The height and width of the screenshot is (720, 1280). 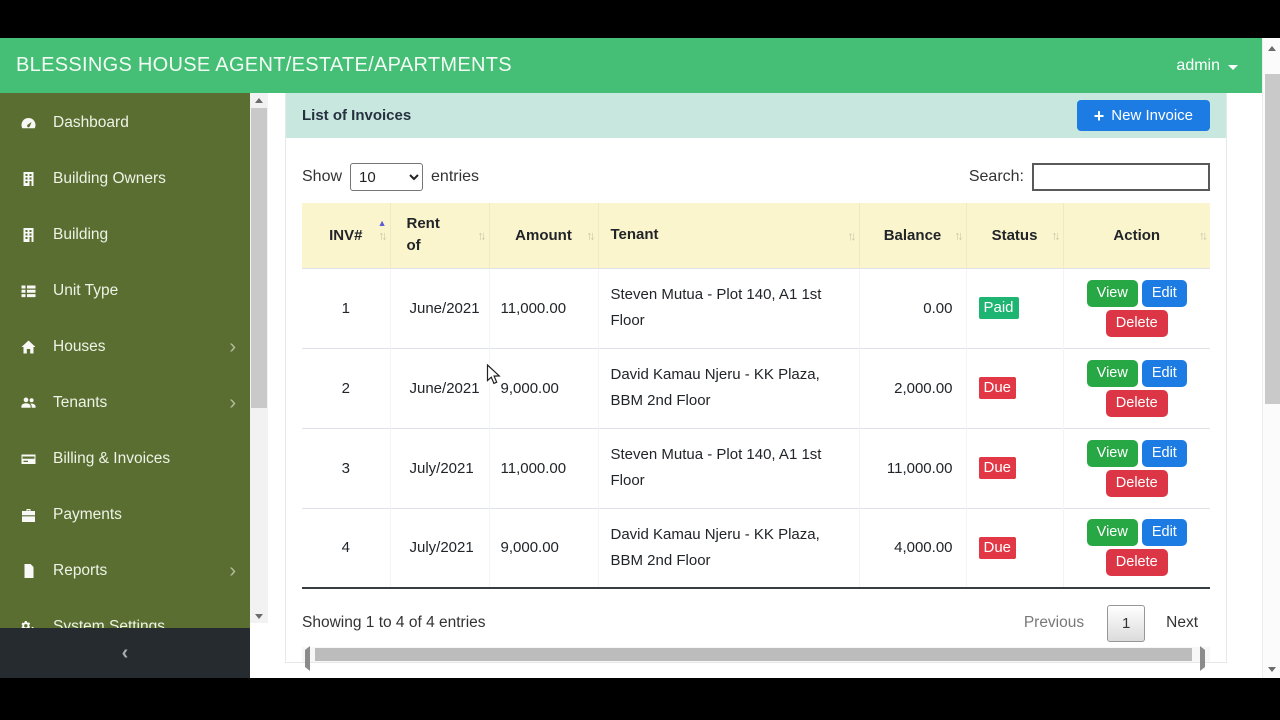 I want to click on sidebar-collapse-button: ‹, so click(x=125, y=653).